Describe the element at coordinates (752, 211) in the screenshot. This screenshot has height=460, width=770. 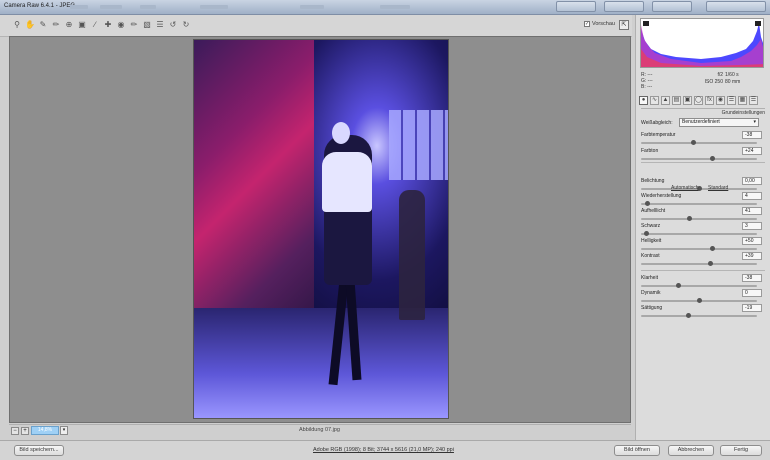
I see `slider-value-field: 41` at that location.